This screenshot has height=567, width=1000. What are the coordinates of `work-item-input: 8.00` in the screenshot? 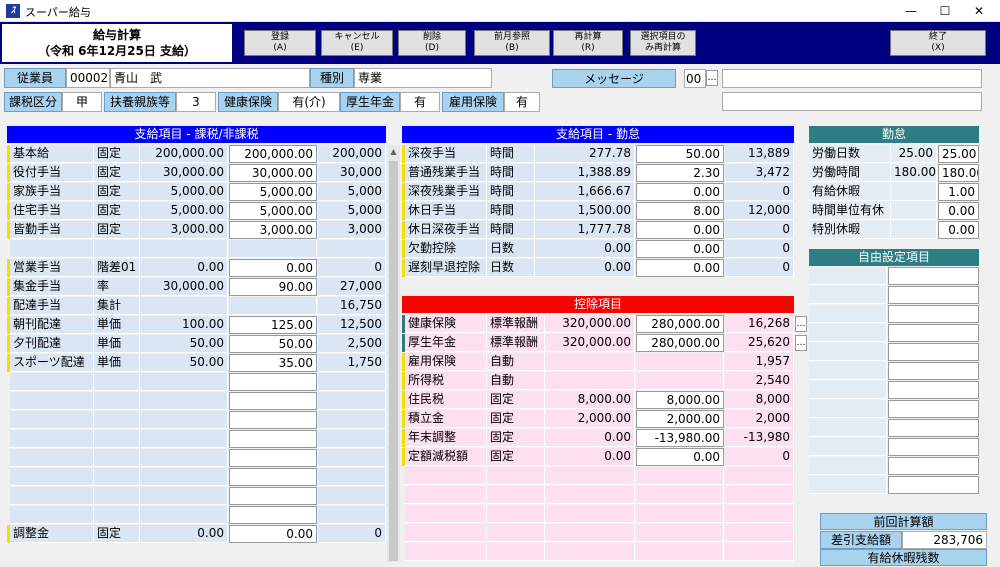 It's located at (680, 211).